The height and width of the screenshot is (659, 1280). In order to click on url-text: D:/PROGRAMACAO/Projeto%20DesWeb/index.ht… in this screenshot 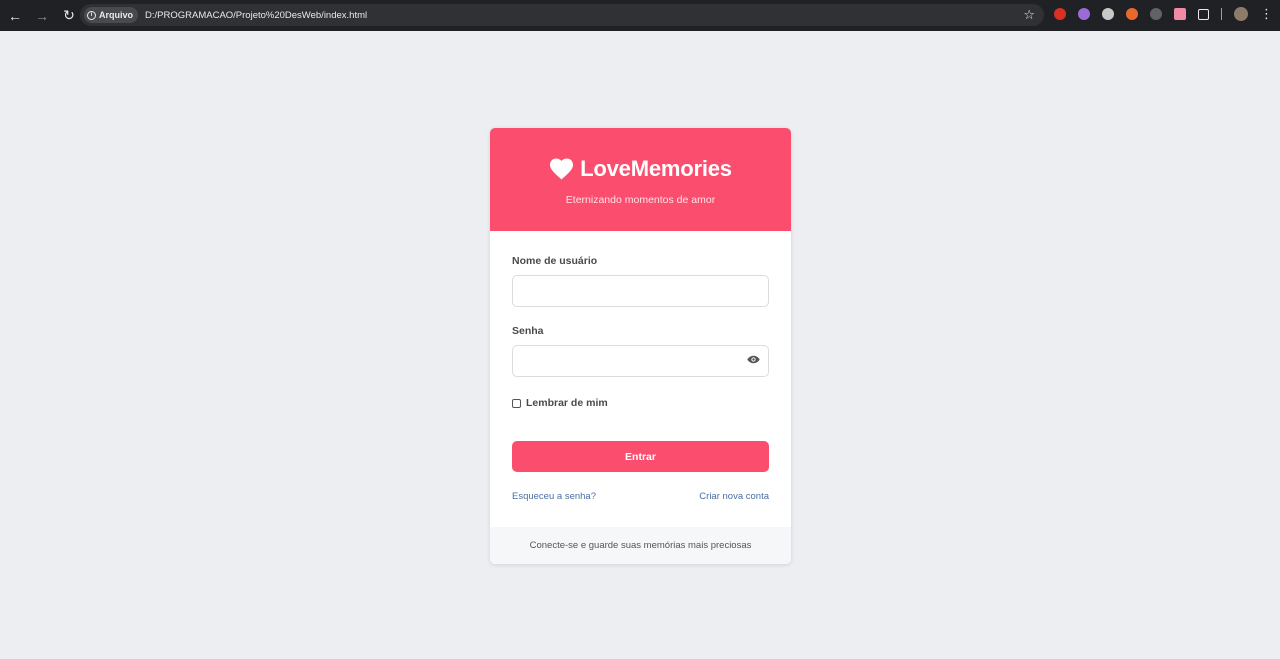, I will do `click(256, 15)`.